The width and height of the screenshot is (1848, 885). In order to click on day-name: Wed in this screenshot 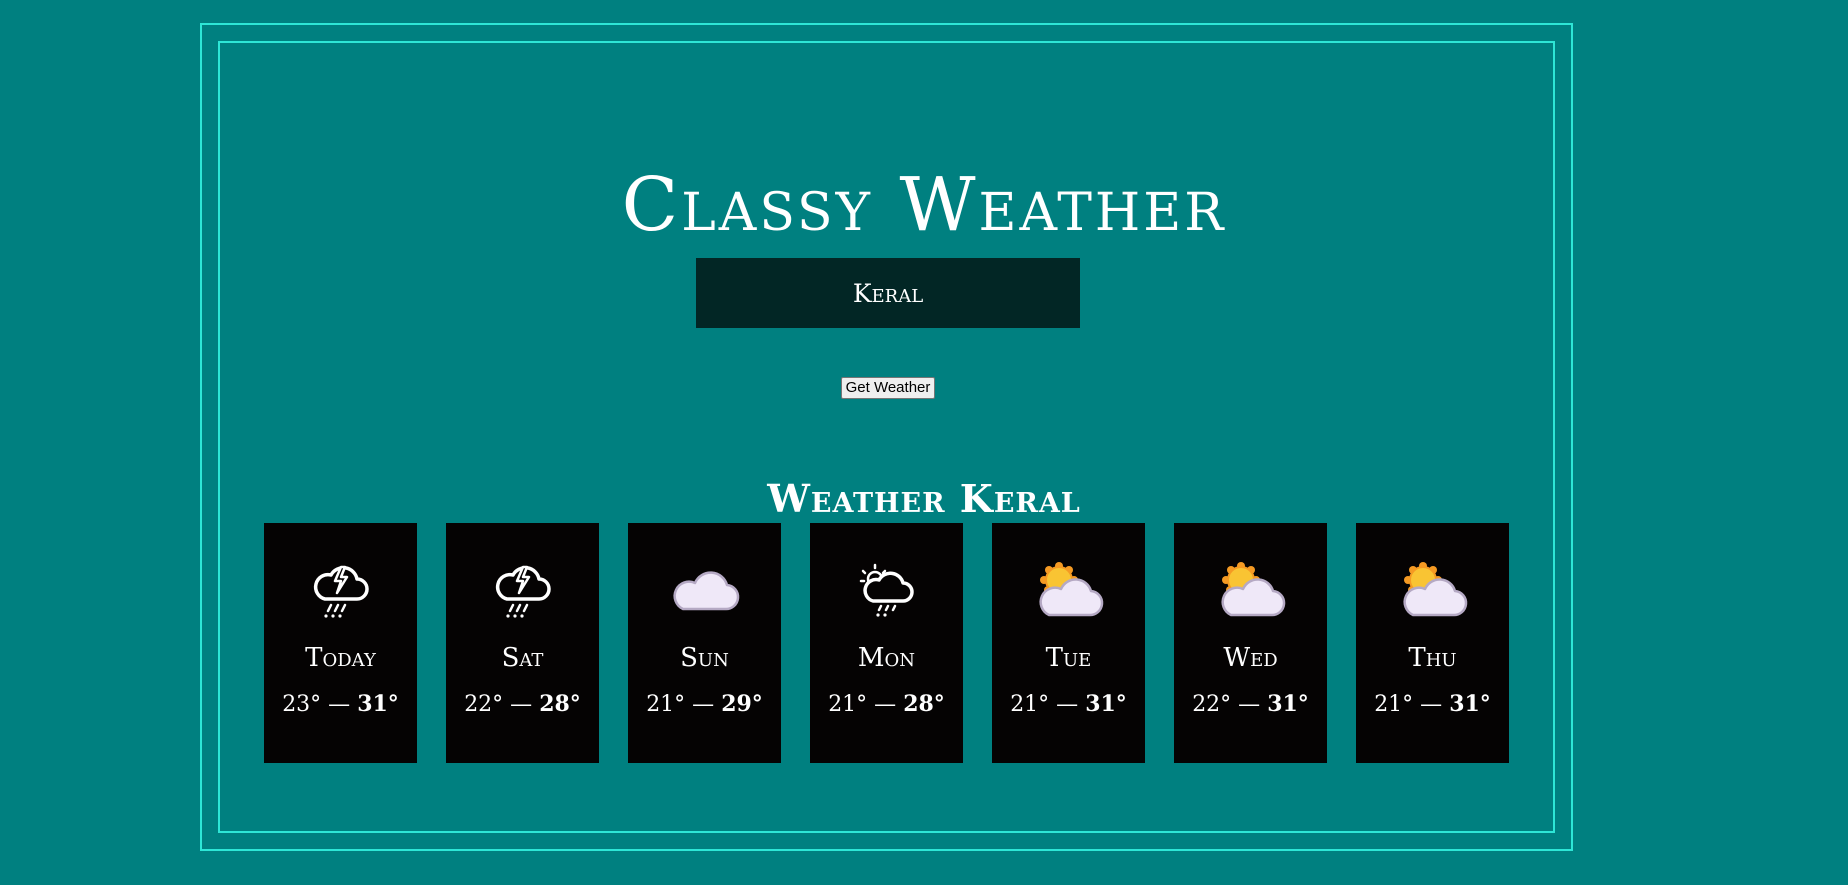, I will do `click(1250, 658)`.